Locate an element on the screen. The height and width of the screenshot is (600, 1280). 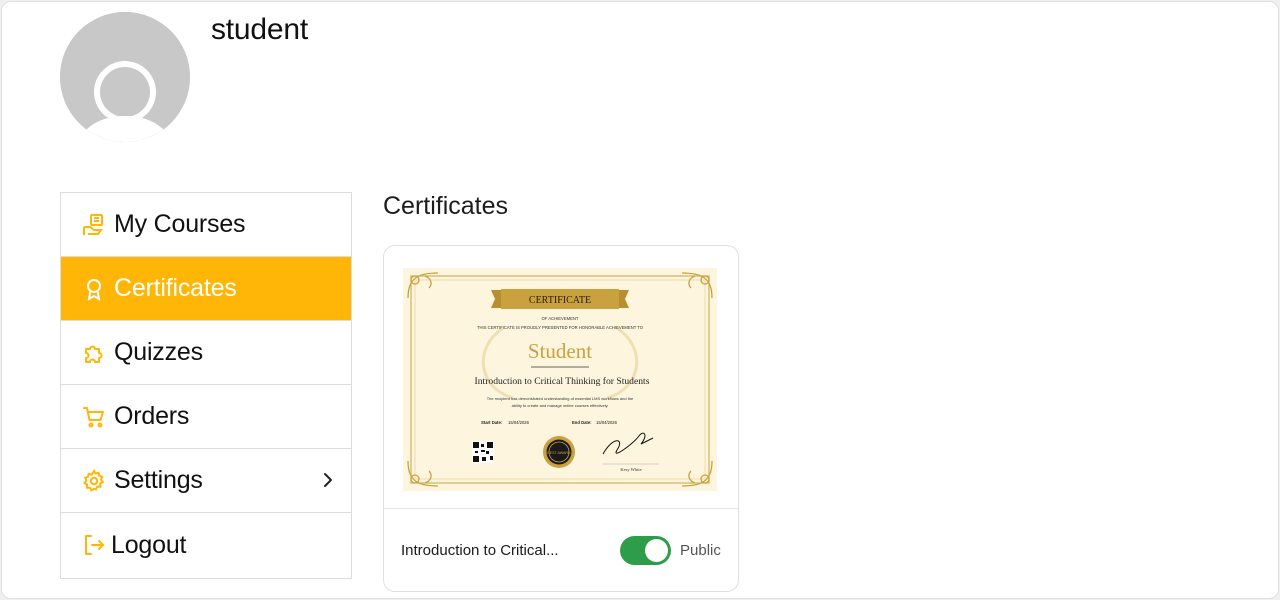
award-icon is located at coordinates (94, 289).